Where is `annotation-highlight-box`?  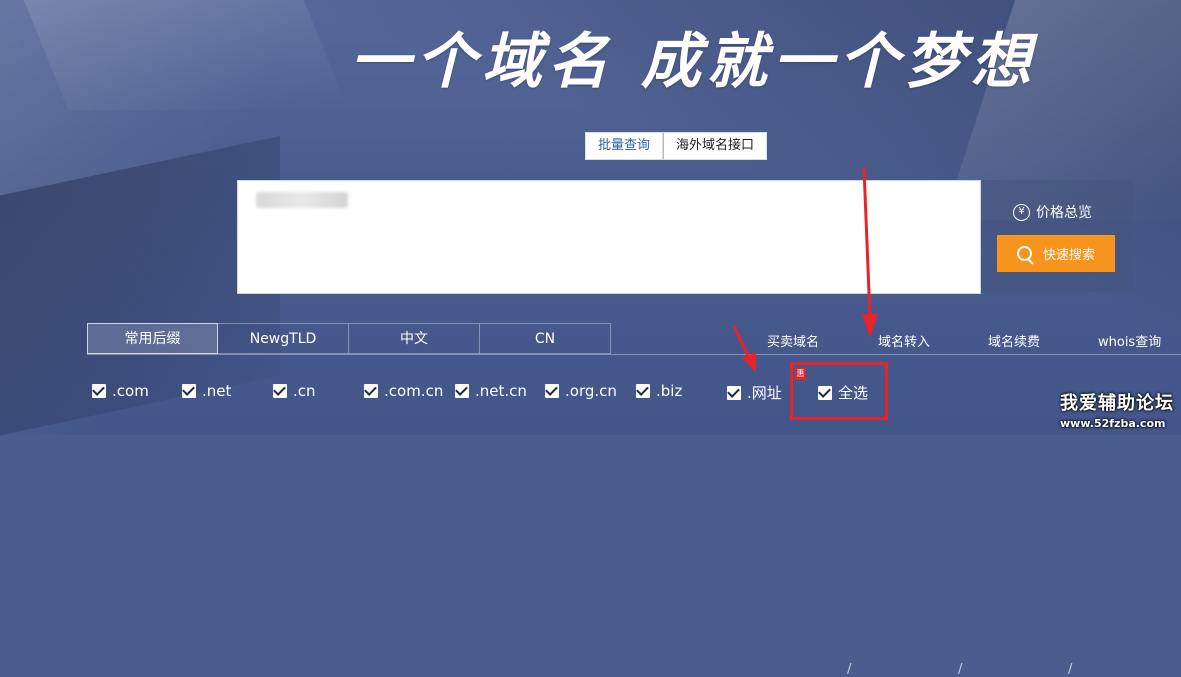 annotation-highlight-box is located at coordinates (839, 391).